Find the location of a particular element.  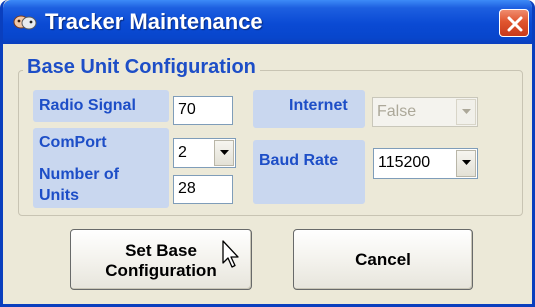

radio-signal-label: Radio Signal is located at coordinates (87, 105).